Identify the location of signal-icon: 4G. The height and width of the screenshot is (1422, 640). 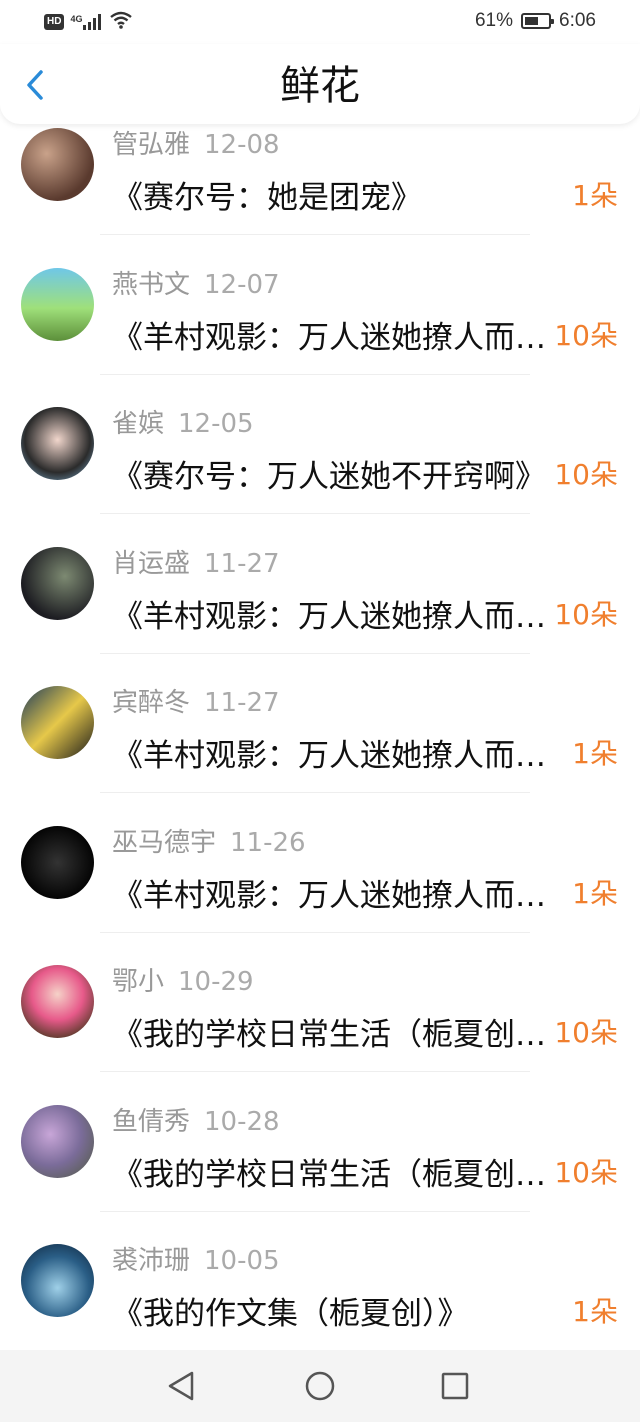
(86, 22).